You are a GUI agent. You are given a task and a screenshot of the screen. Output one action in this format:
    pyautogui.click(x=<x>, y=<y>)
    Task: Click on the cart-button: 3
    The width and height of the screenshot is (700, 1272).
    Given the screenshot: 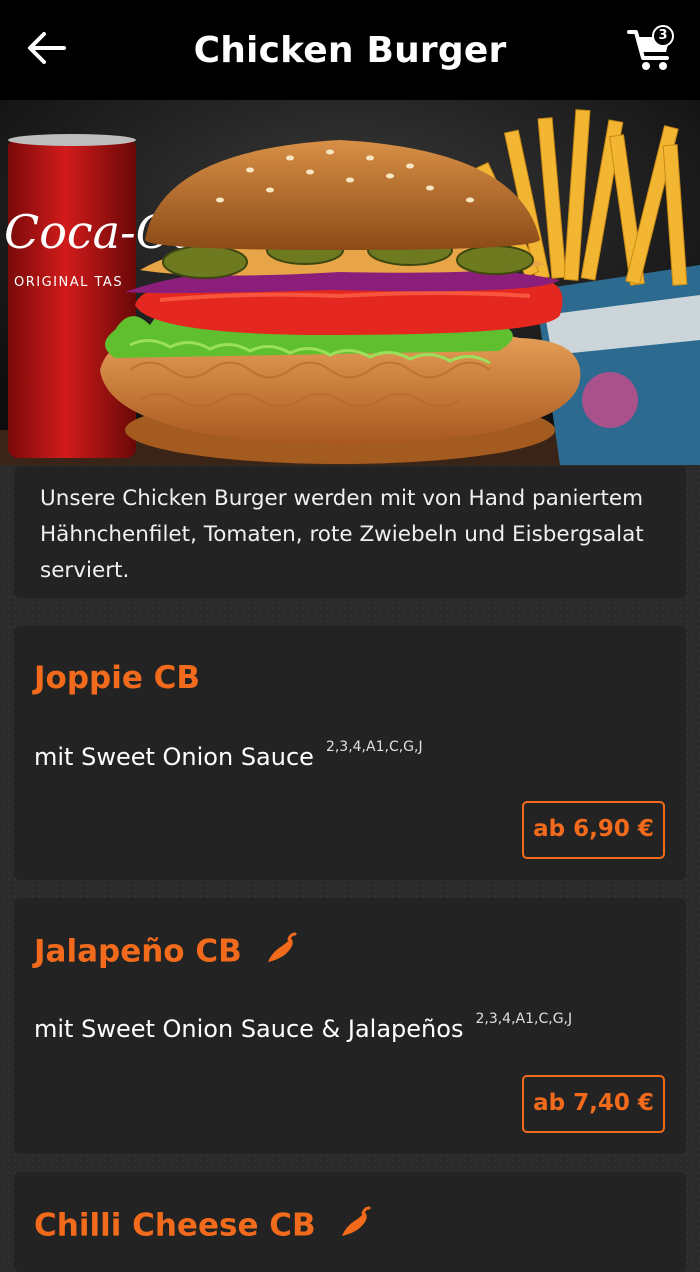 What is the action you would take?
    pyautogui.click(x=651, y=49)
    